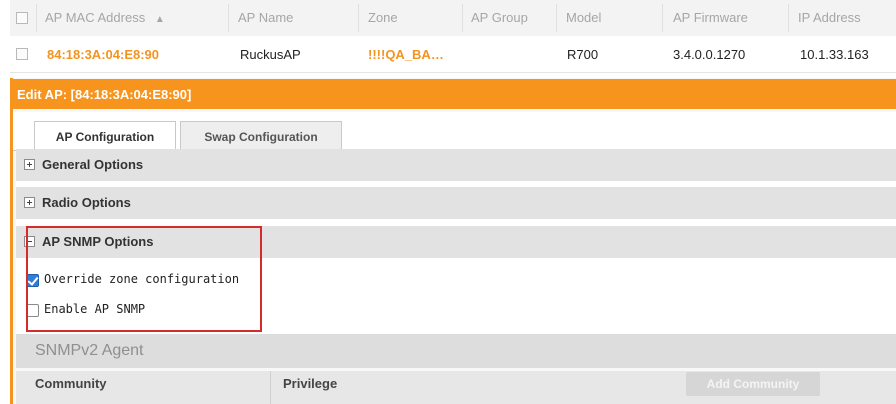  I want to click on section-radio-options: Radio Options, so click(456, 203).